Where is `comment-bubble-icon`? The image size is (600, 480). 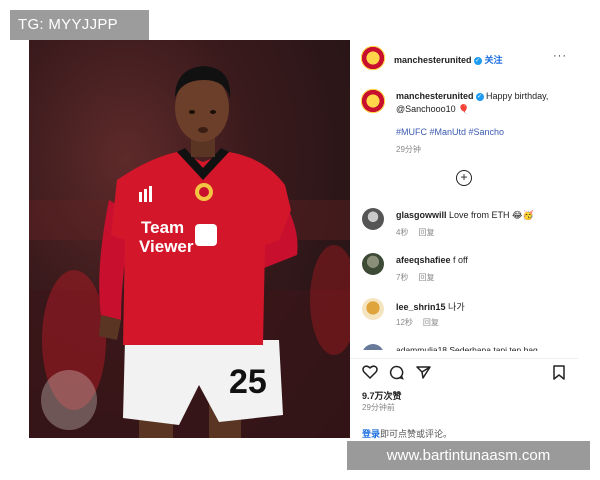 comment-bubble-icon is located at coordinates (396, 372).